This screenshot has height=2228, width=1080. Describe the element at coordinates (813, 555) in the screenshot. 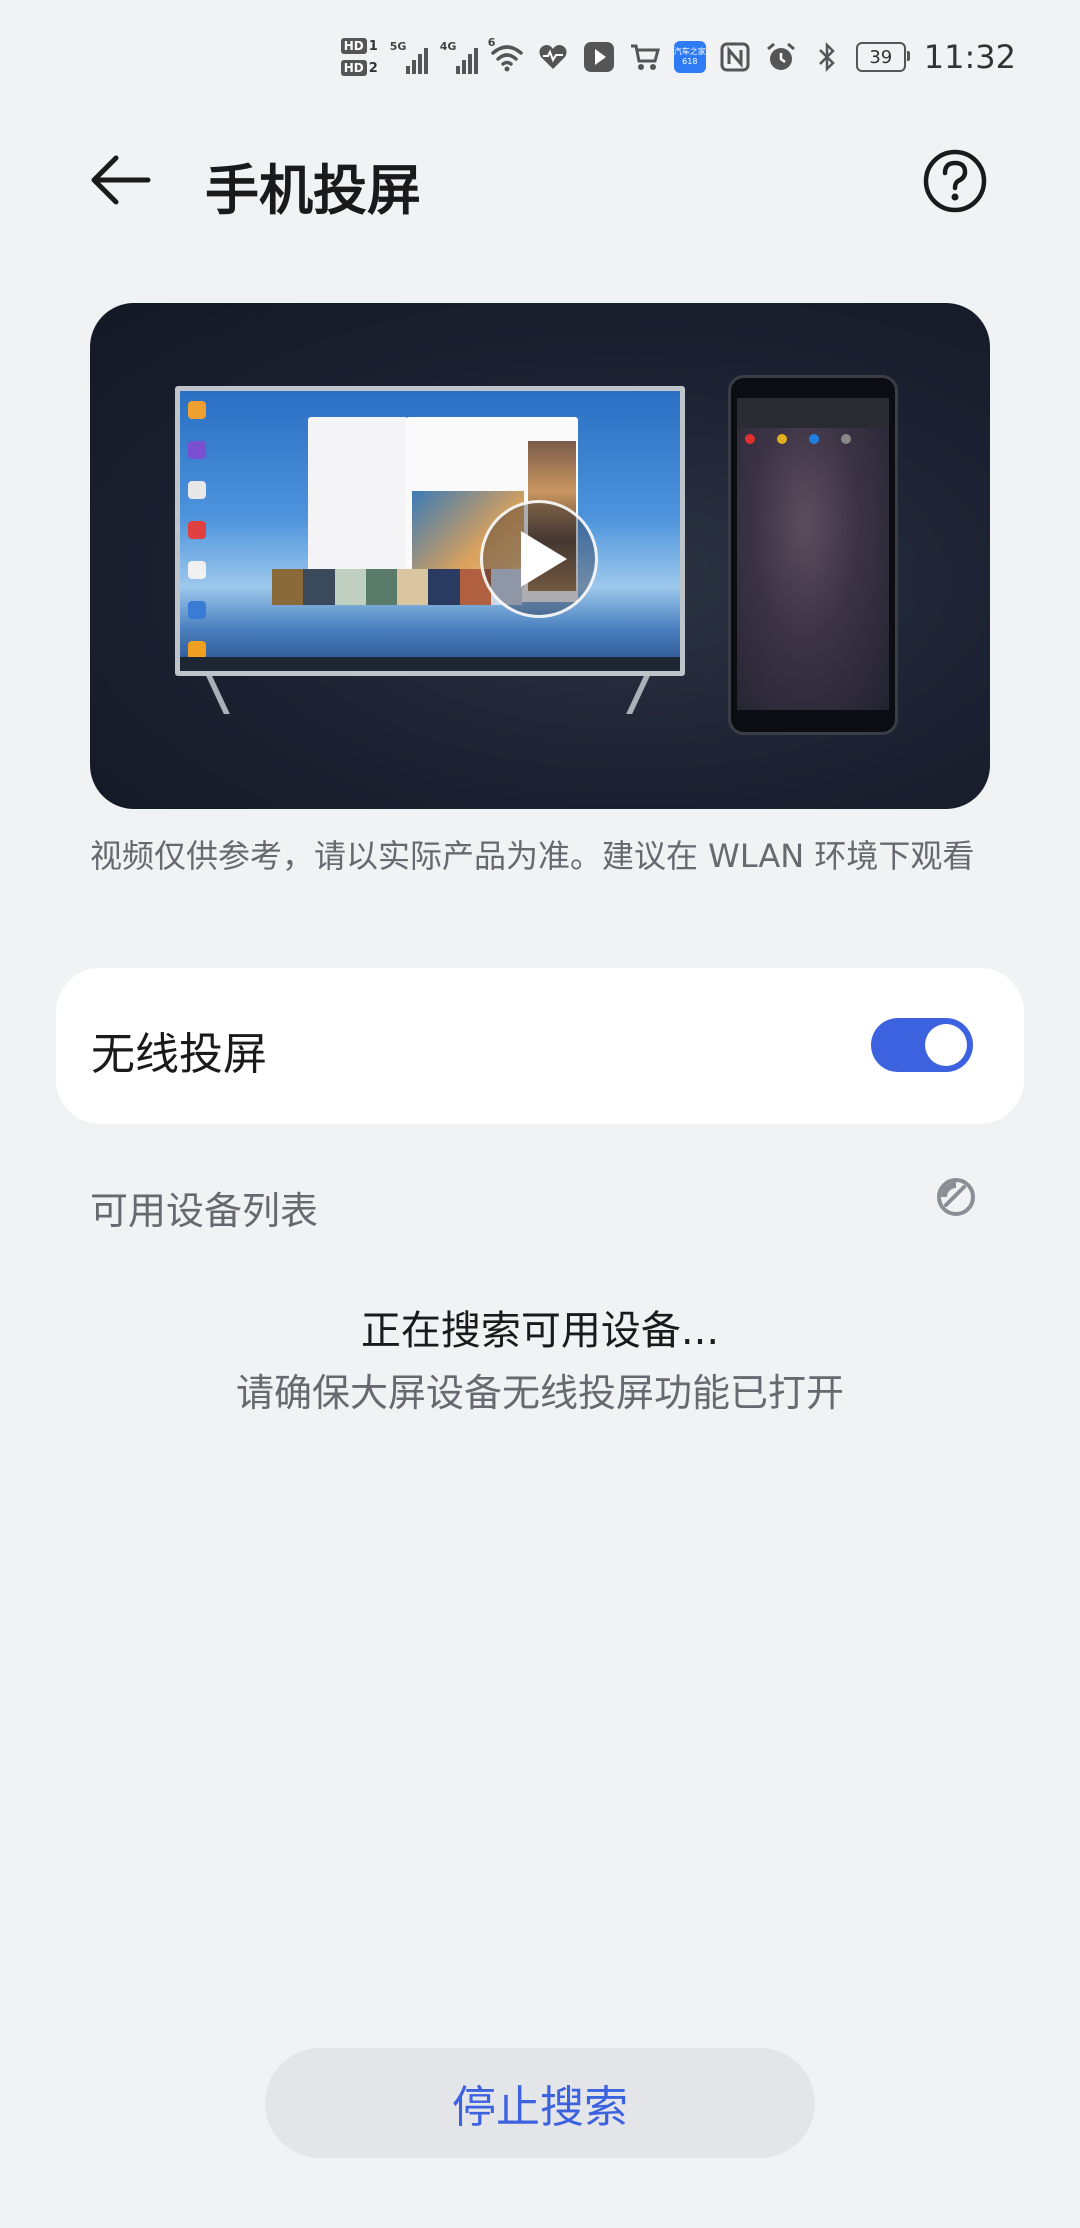

I see `phone-illustration` at that location.